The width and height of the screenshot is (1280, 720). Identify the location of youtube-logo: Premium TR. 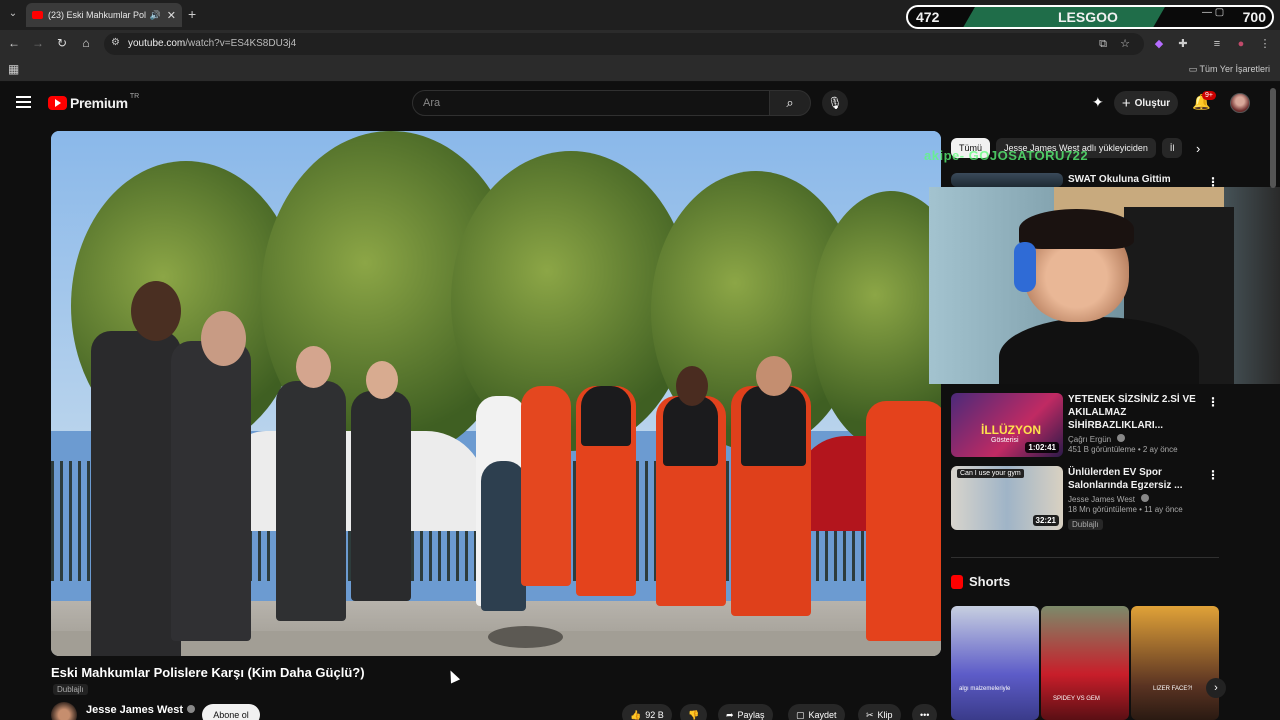
(93, 102).